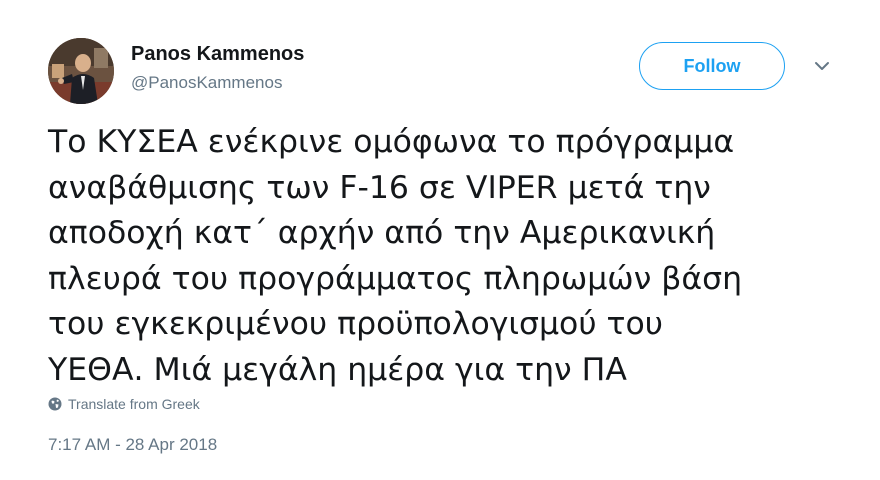 This screenshot has height=480, width=880. What do you see at coordinates (356, 324) in the screenshot?
I see `tweet-line: του εγκεκριμένου προϋπολογισμού του` at bounding box center [356, 324].